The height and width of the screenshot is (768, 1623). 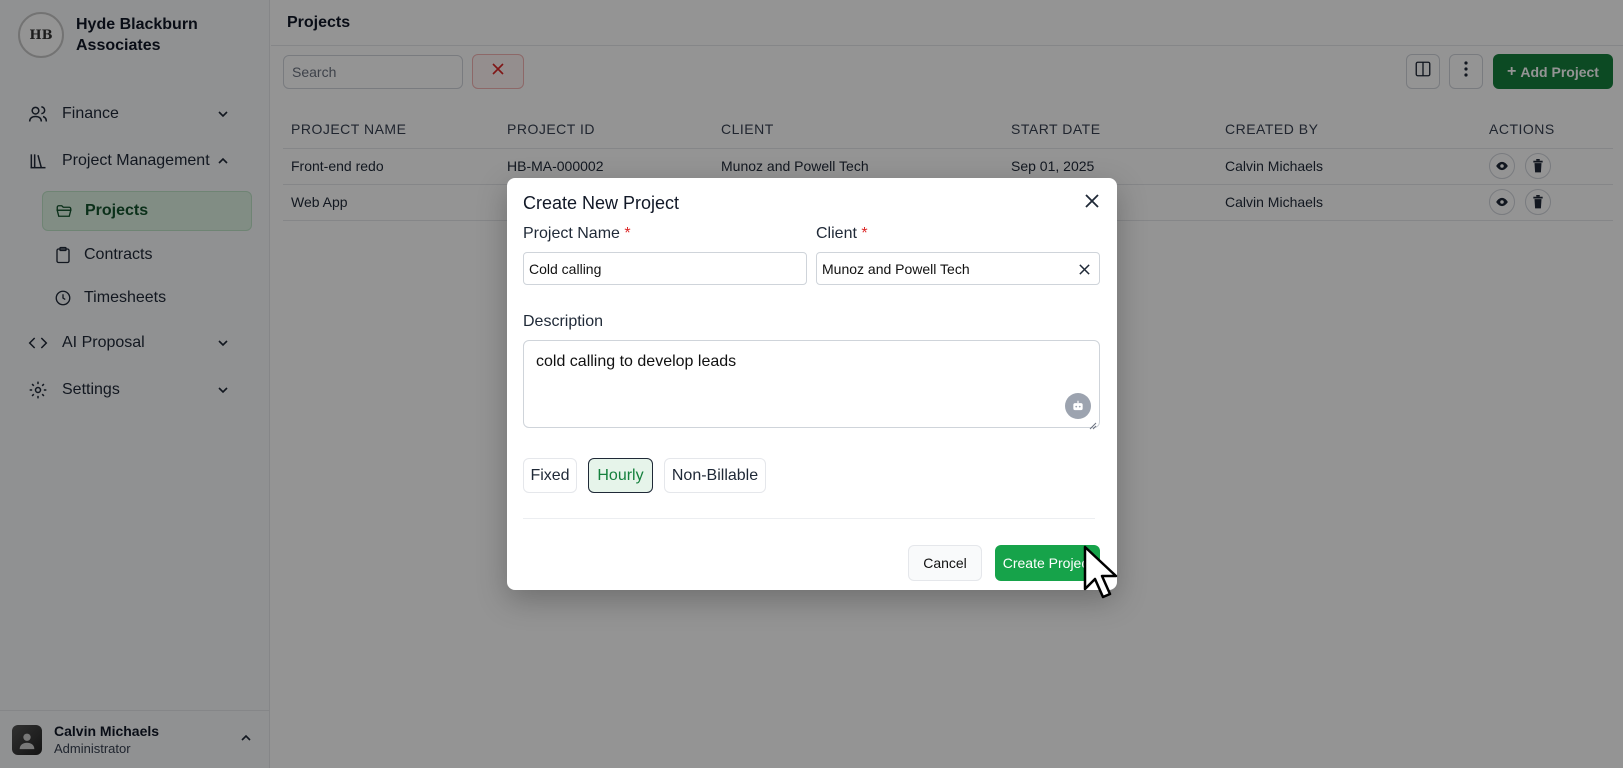 I want to click on billing-option-fixed: Fixed, so click(x=550, y=475).